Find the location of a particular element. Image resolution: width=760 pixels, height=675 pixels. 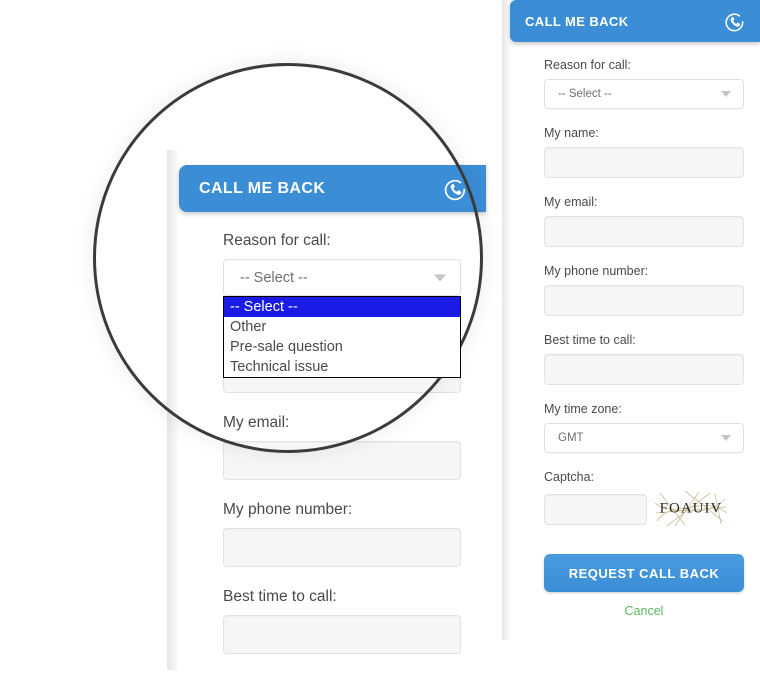

reason-select: -- Select -- is located at coordinates (644, 94).